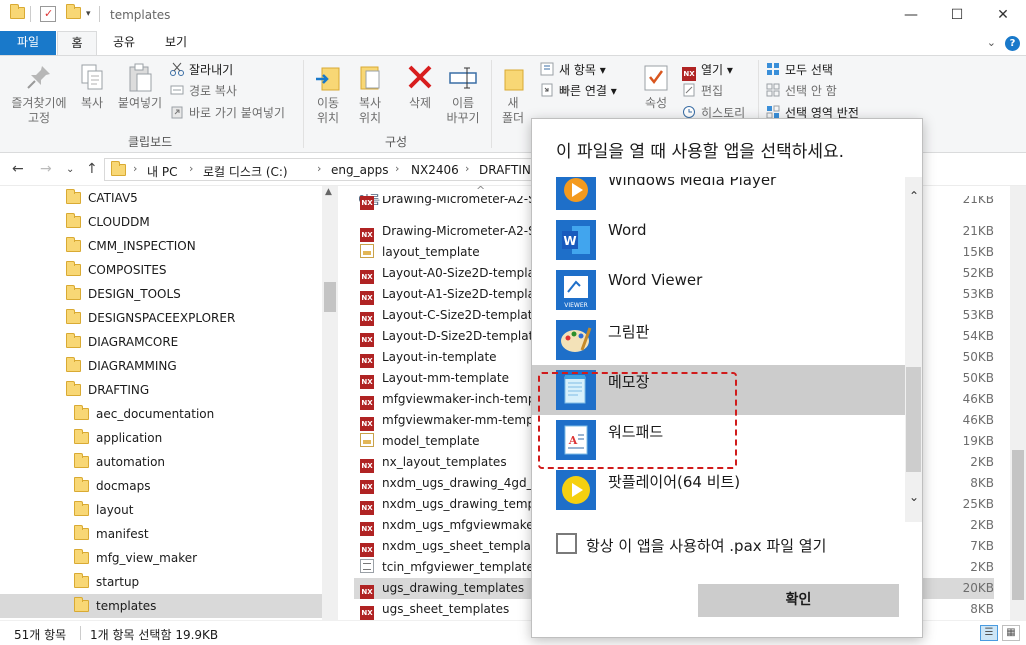  I want to click on tab-file: 파일, so click(28, 43).